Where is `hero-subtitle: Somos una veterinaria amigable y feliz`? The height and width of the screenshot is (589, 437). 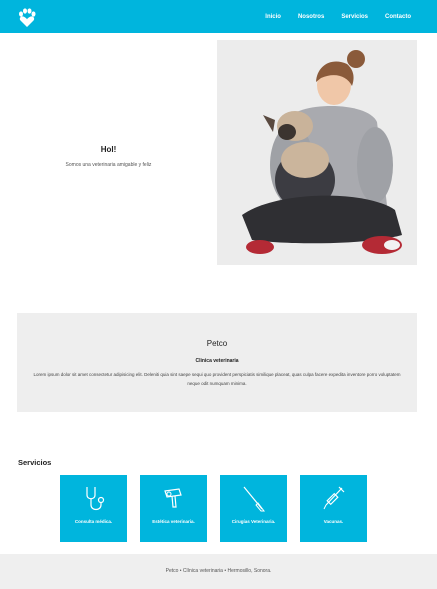
hero-subtitle: Somos una veterinaria amigable y feliz is located at coordinates (108, 165).